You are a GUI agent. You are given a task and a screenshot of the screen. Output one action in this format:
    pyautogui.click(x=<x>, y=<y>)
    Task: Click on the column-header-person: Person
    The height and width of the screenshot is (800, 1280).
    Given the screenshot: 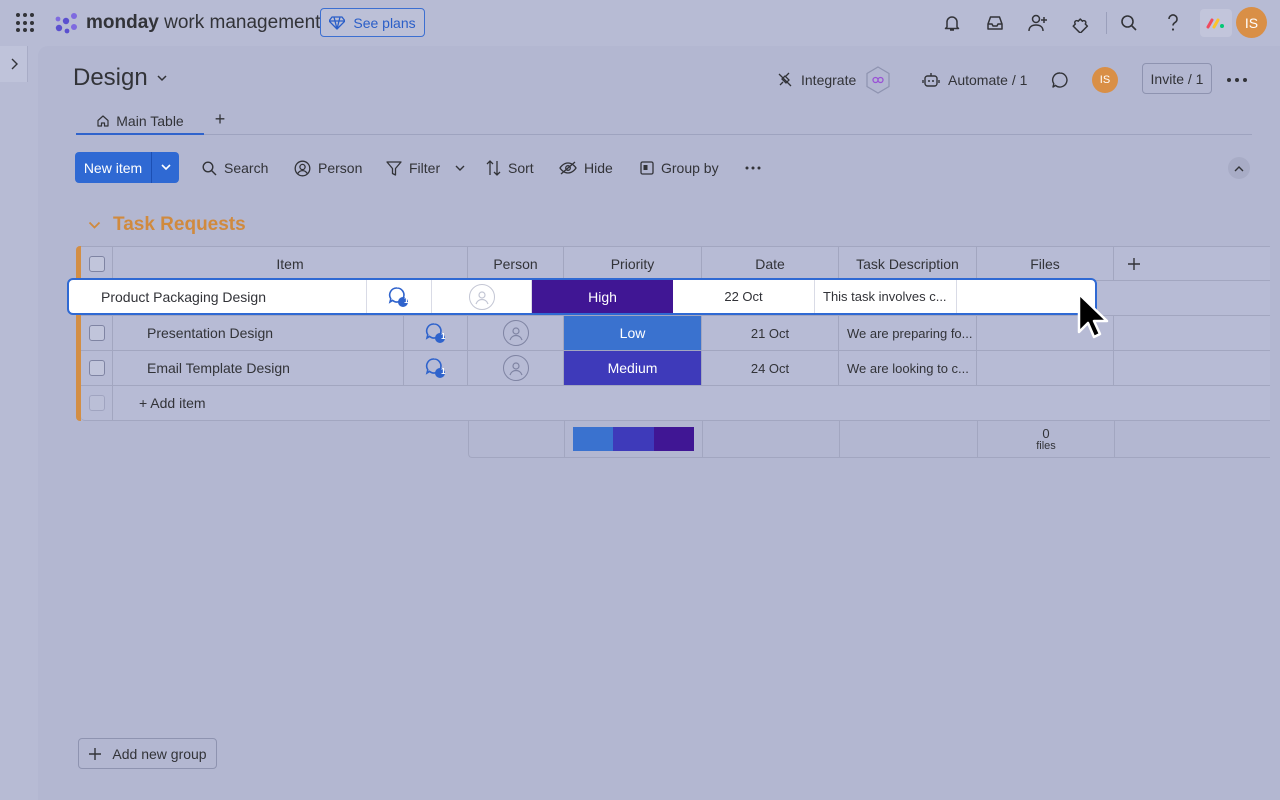 What is the action you would take?
    pyautogui.click(x=516, y=263)
    